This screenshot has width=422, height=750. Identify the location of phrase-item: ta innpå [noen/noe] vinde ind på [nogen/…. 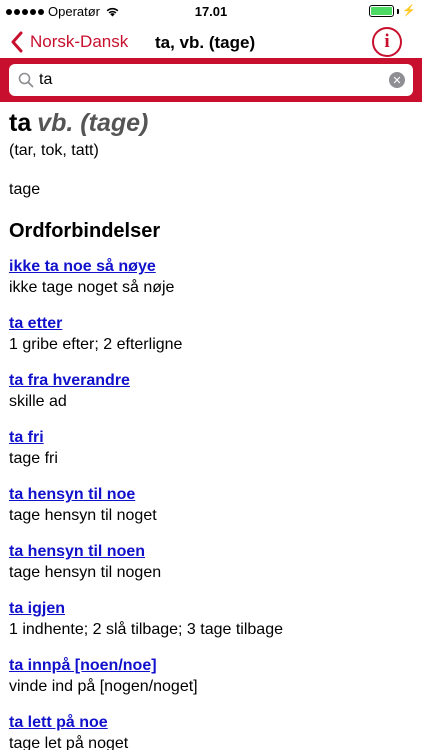
(211, 683).